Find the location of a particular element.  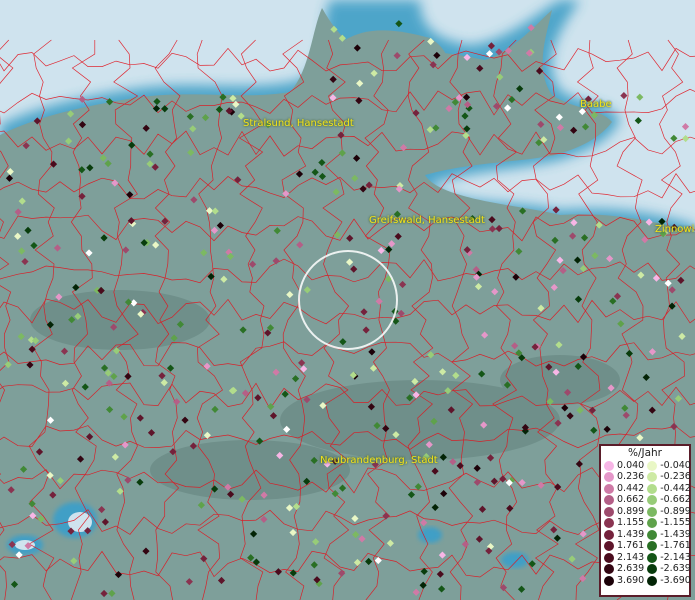

legend-row: -3.690 is located at coordinates (667, 580).